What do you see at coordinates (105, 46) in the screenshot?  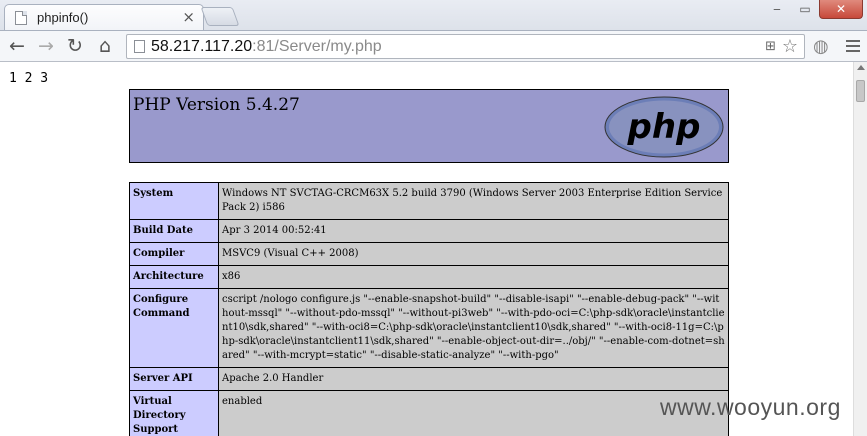 I see `home-icon: ⌂` at bounding box center [105, 46].